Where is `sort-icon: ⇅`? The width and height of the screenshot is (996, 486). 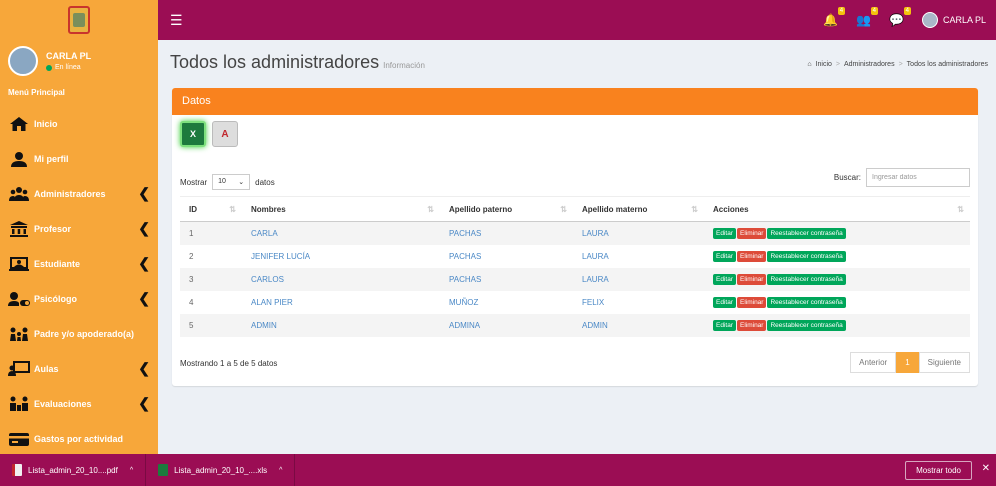
sort-icon: ⇅ is located at coordinates (960, 209).